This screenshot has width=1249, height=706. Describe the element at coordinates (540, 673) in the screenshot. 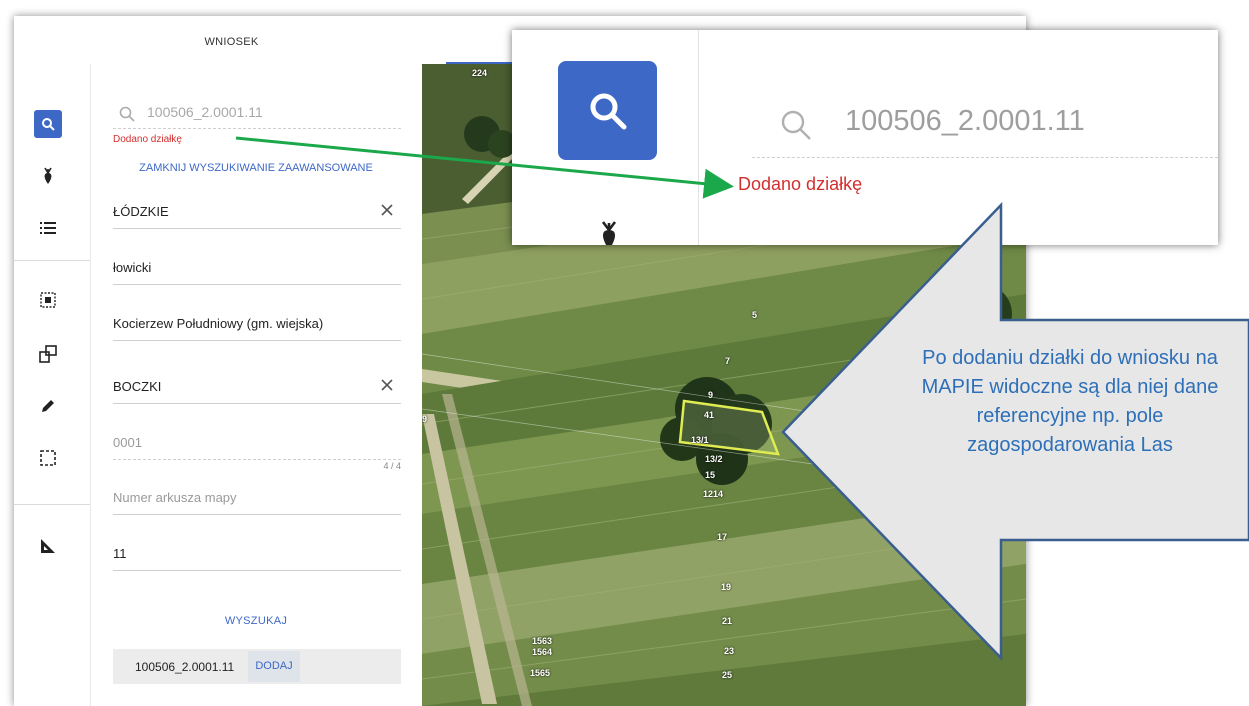

I see `map-label: 1565` at that location.